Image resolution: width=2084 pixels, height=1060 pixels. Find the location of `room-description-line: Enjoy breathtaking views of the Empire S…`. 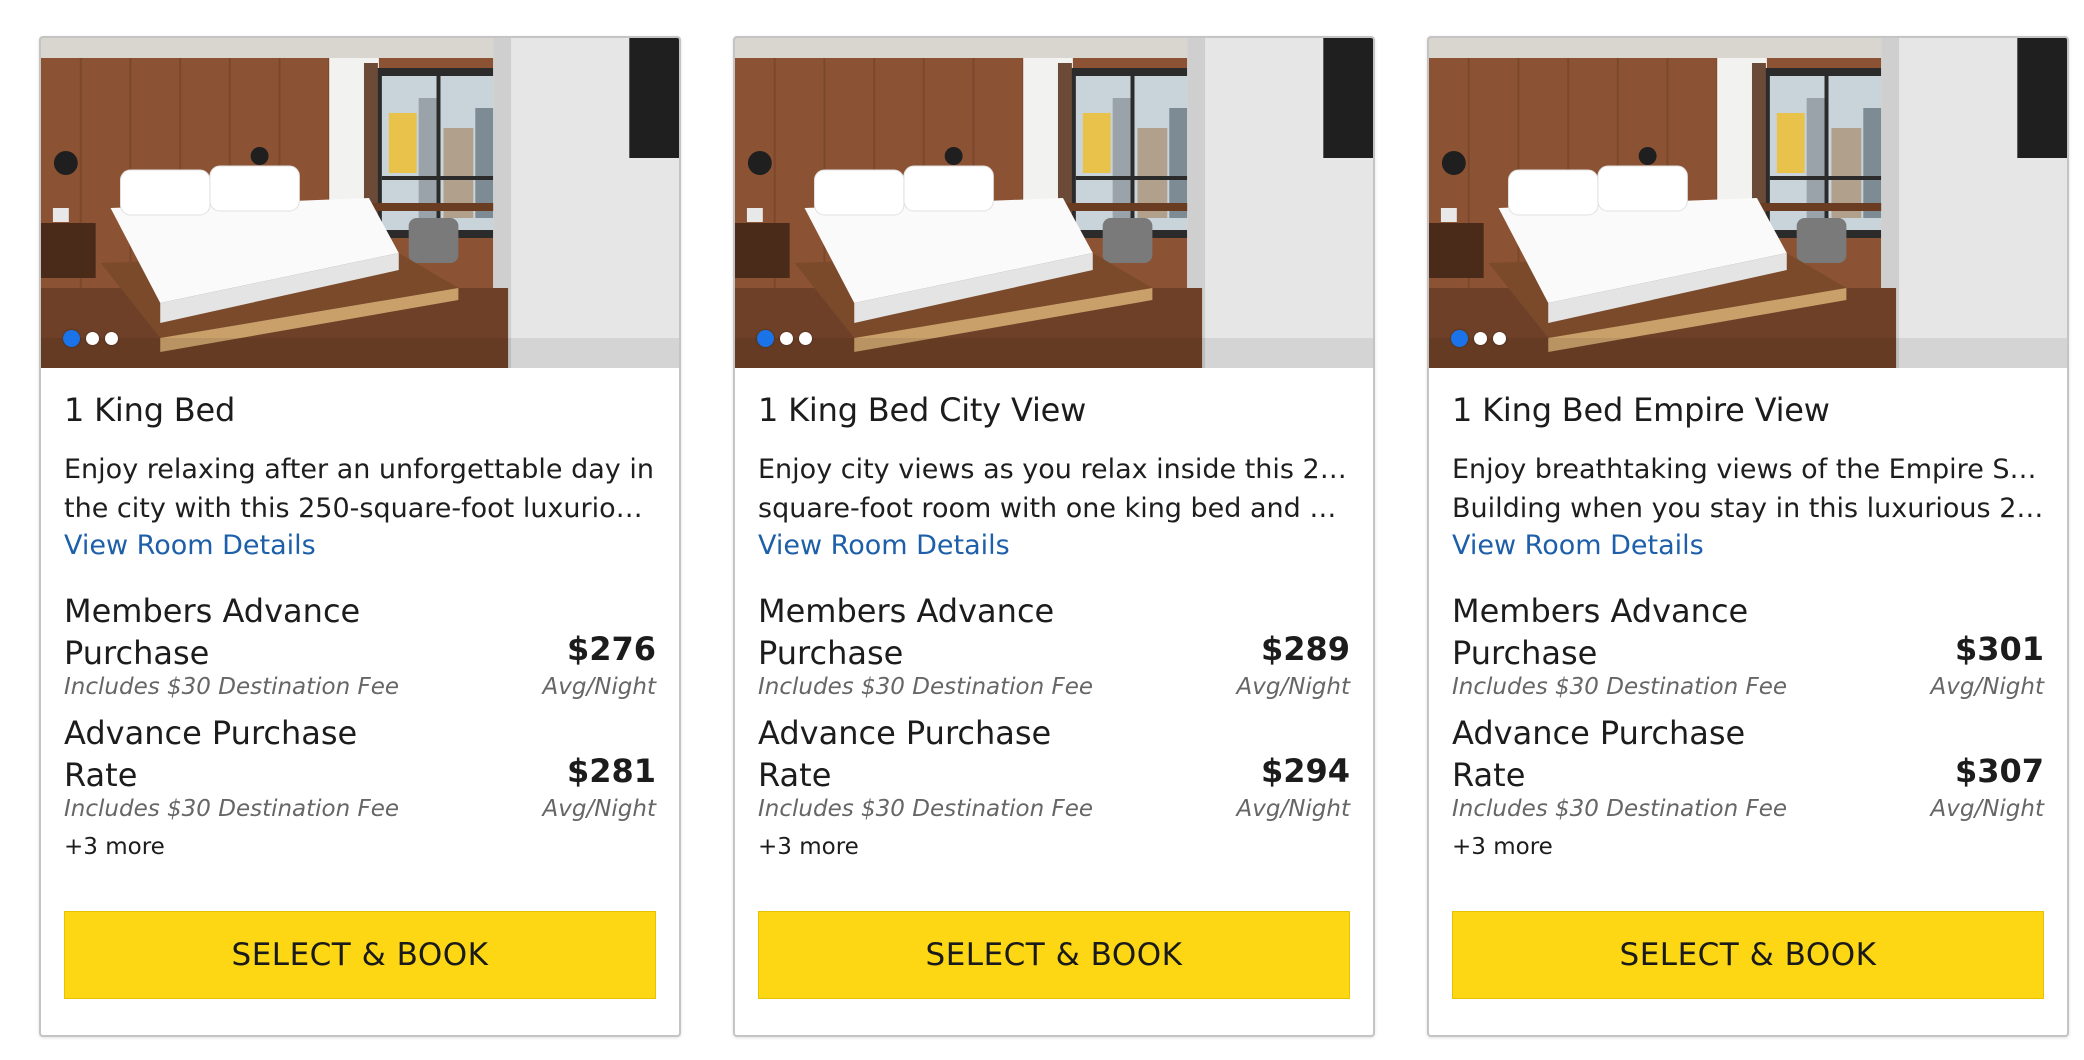

room-description-line: Enjoy breathtaking views of the Empire S… is located at coordinates (1748, 469).